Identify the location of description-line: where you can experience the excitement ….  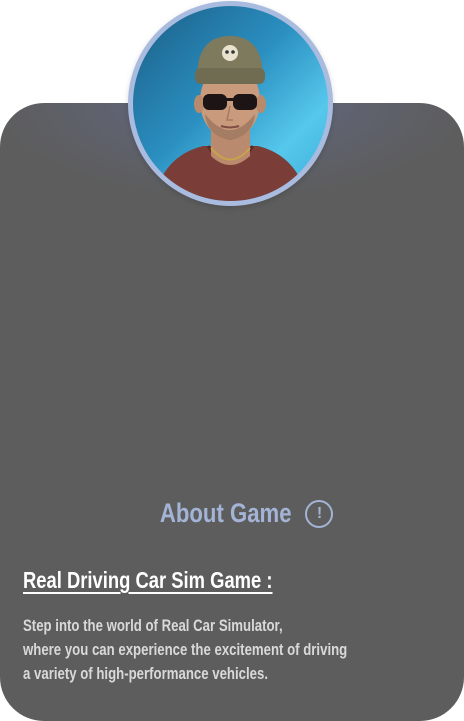
(185, 650).